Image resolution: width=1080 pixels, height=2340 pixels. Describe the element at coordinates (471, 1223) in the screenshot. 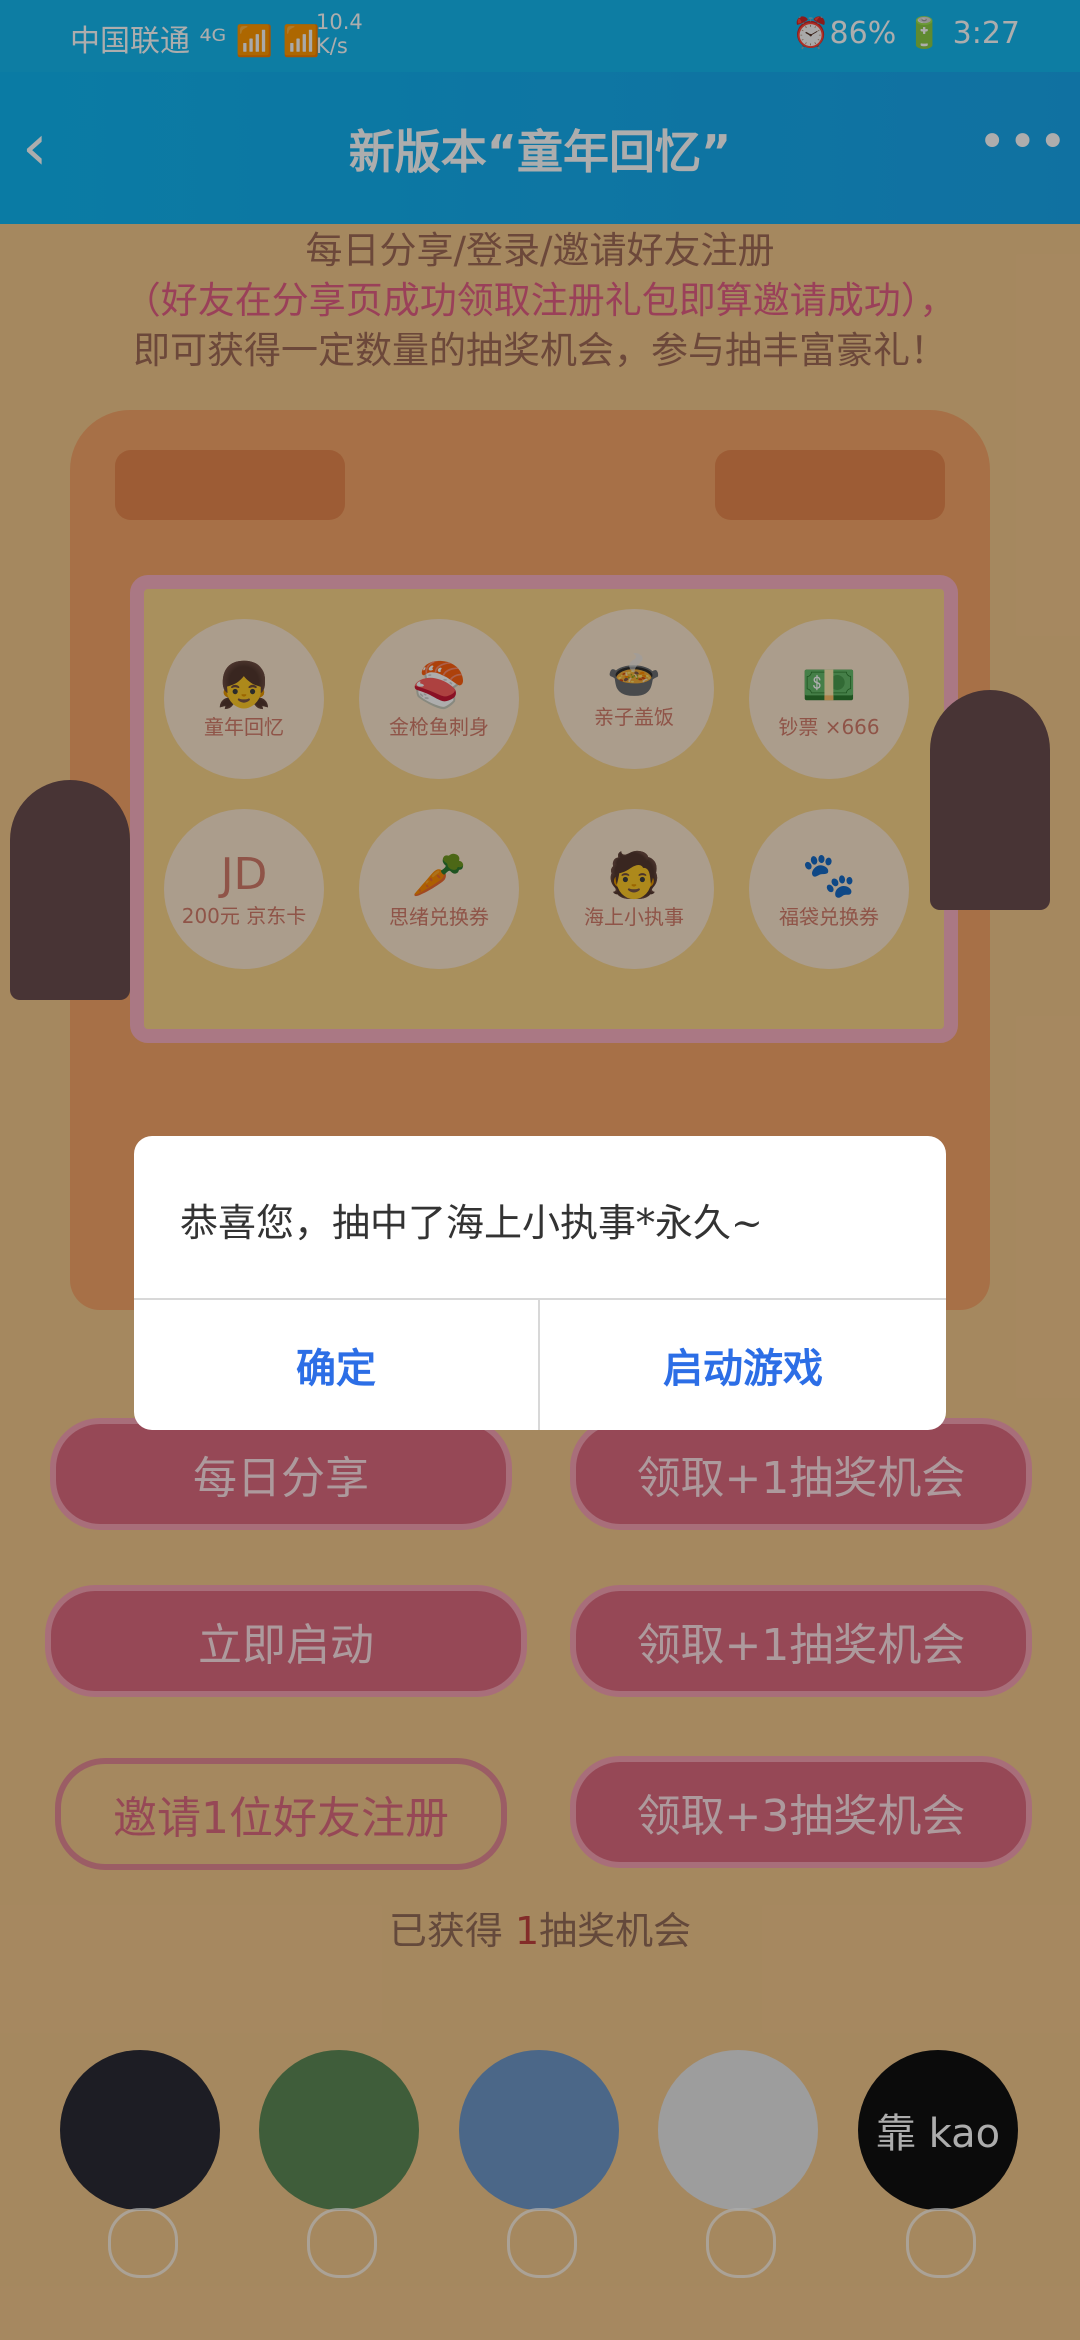

I see `dialog-message: 恭喜您，抽中了海上小执事*永久~` at that location.